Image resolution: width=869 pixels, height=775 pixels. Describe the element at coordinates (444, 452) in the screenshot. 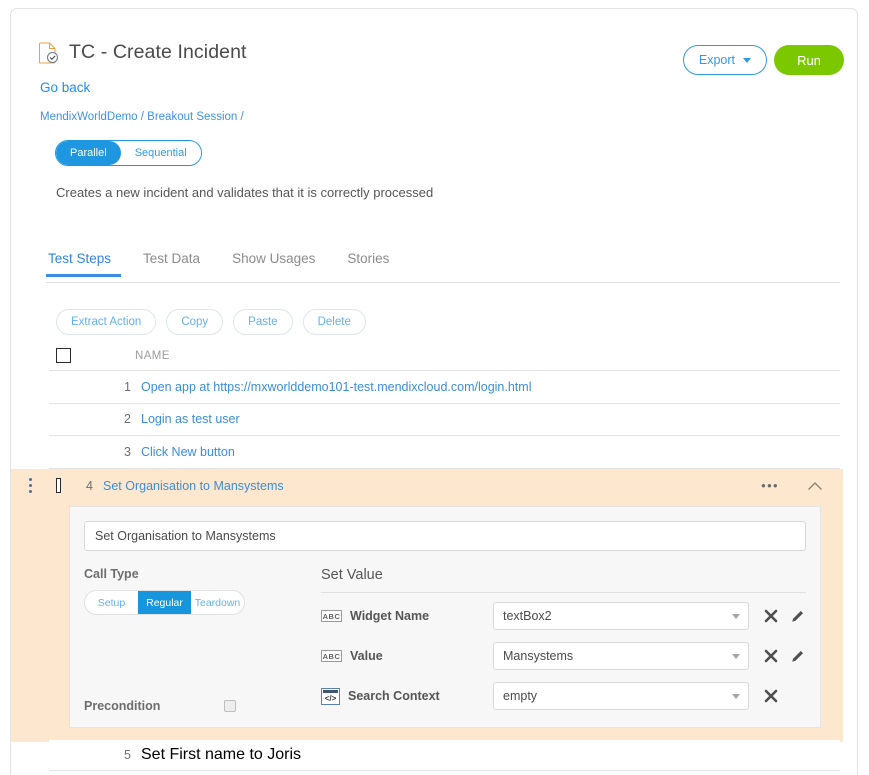

I see `table-row: 3 Click New button` at that location.